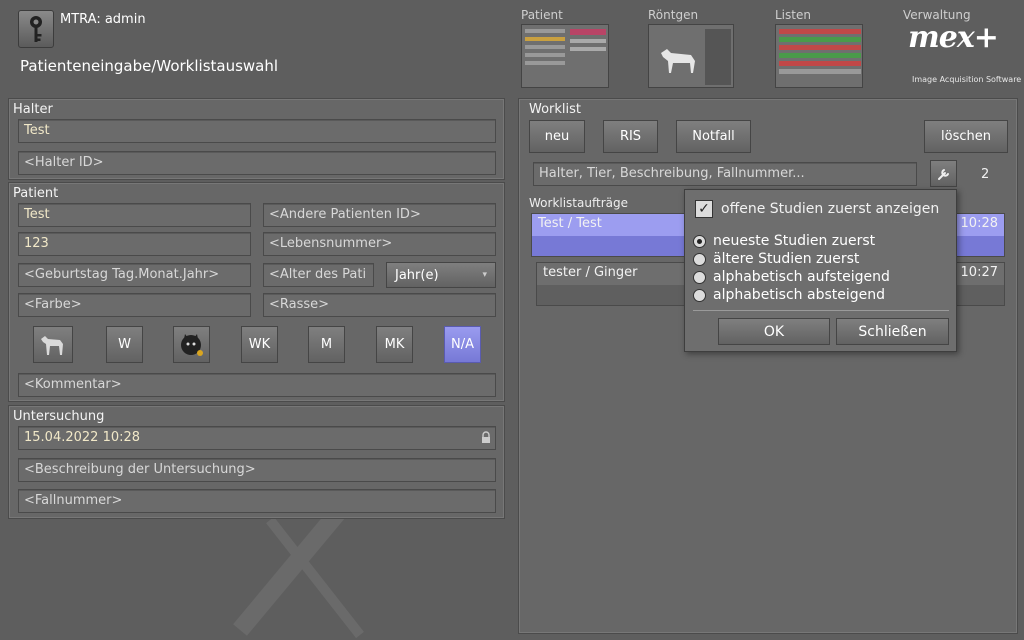 Image resolution: width=1024 pixels, height=640 pixels. Describe the element at coordinates (326, 344) in the screenshot. I see `sex-m-button: M` at that location.